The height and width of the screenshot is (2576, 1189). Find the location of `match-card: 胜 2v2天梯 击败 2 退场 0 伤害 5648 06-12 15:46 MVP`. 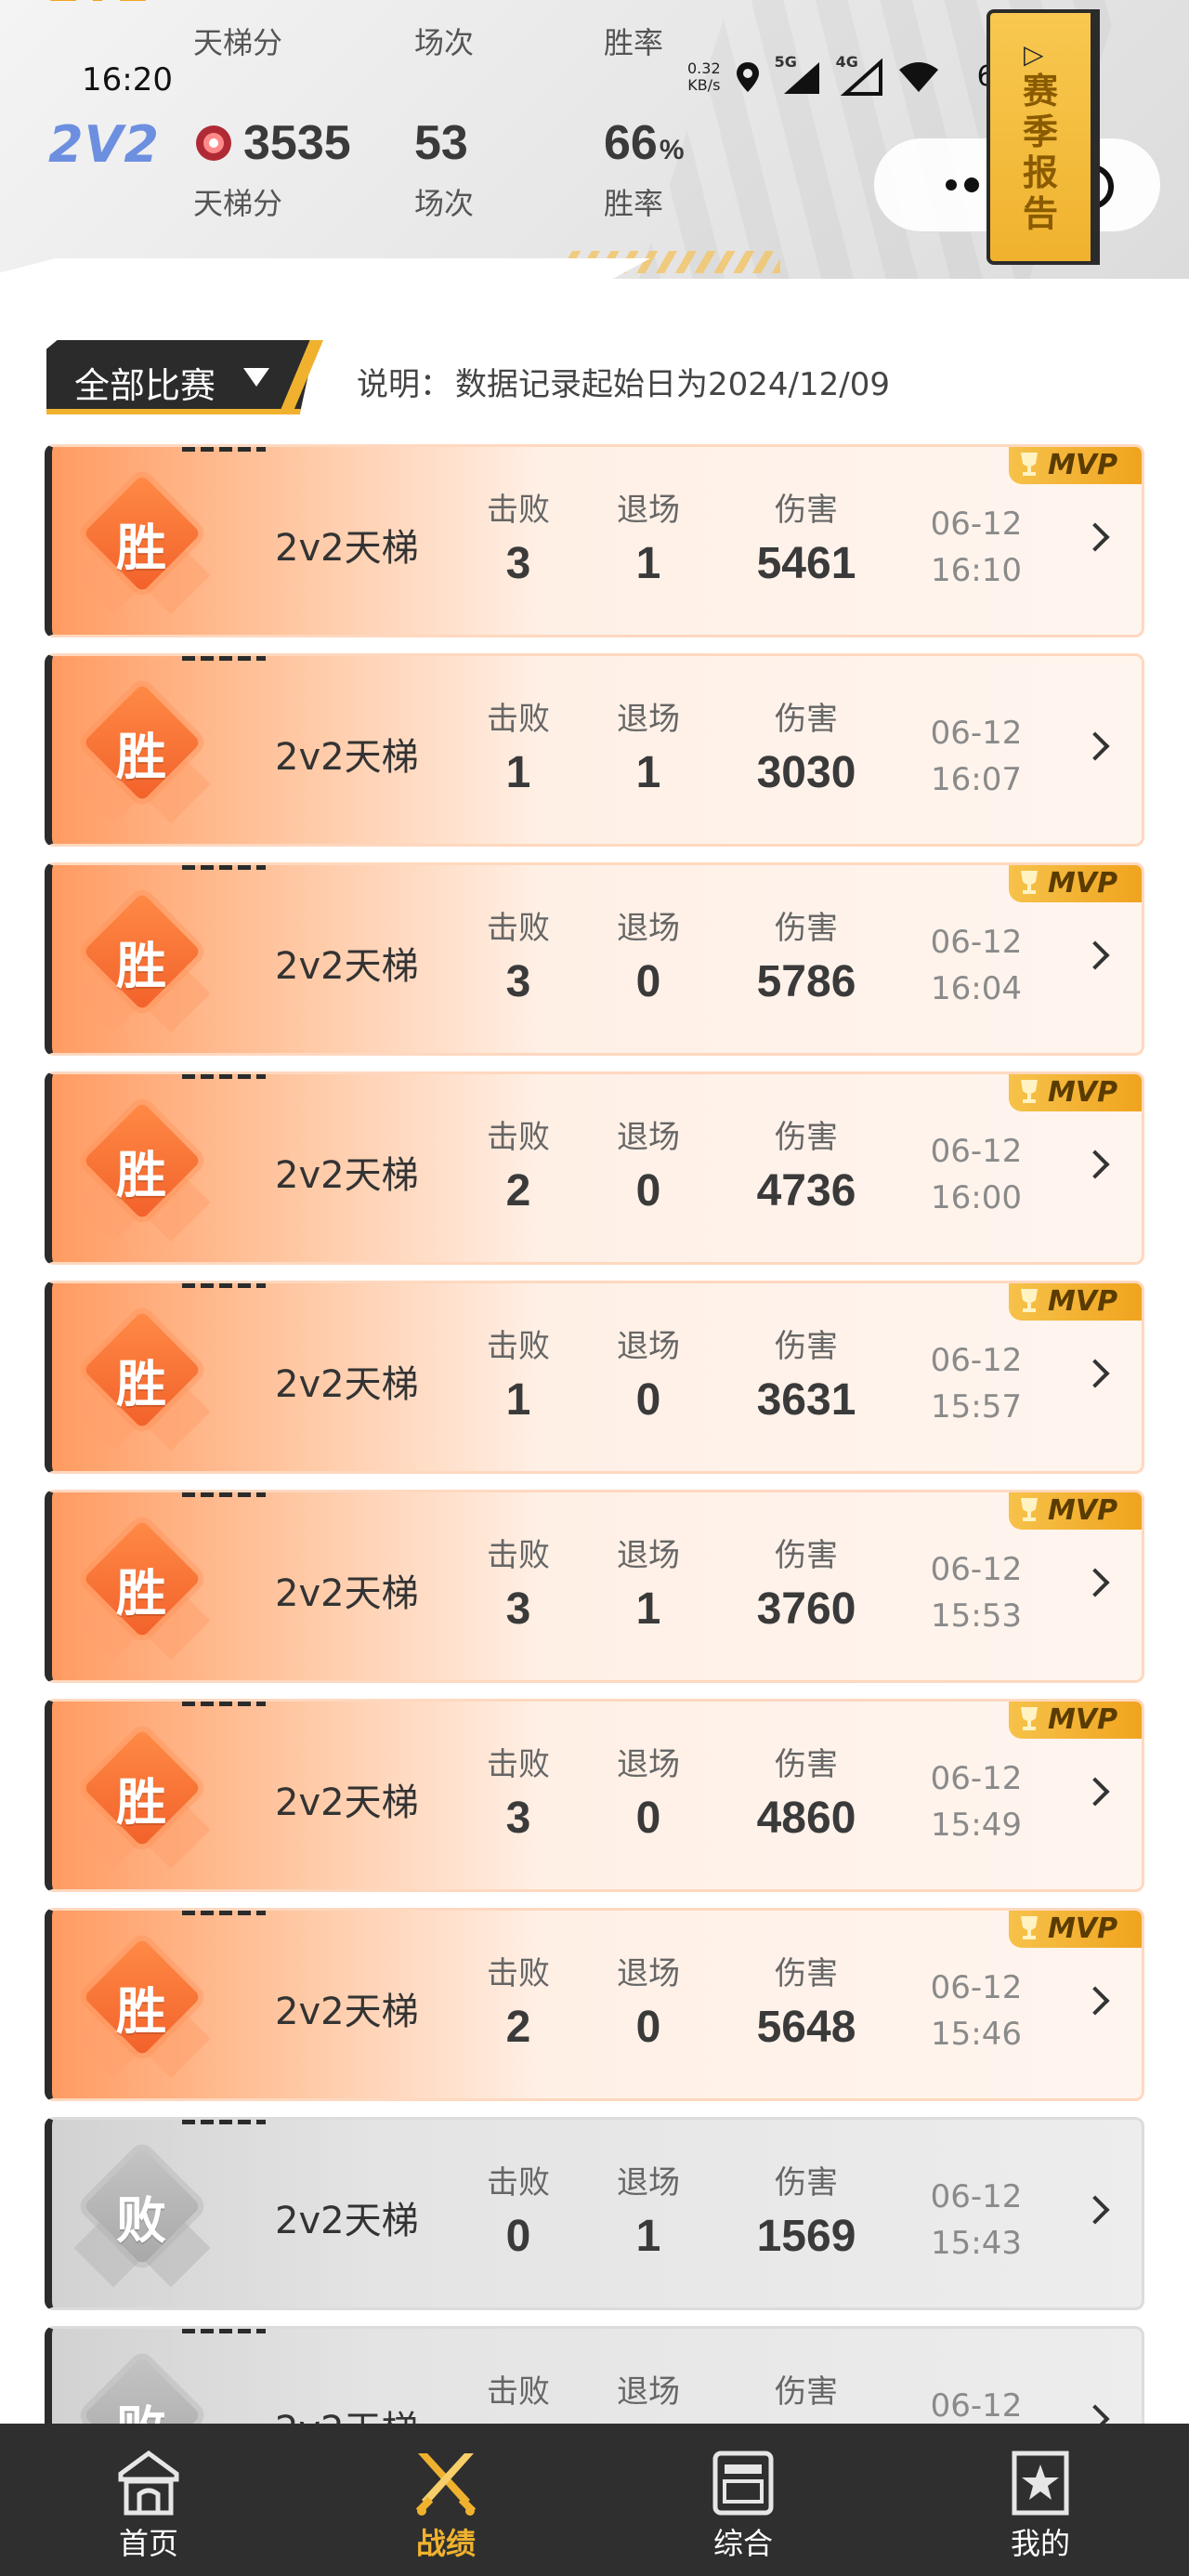

match-card: 胜 2v2天梯 击败 2 退场 0 伤害 5648 06-12 15:46 MVP is located at coordinates (594, 2004).